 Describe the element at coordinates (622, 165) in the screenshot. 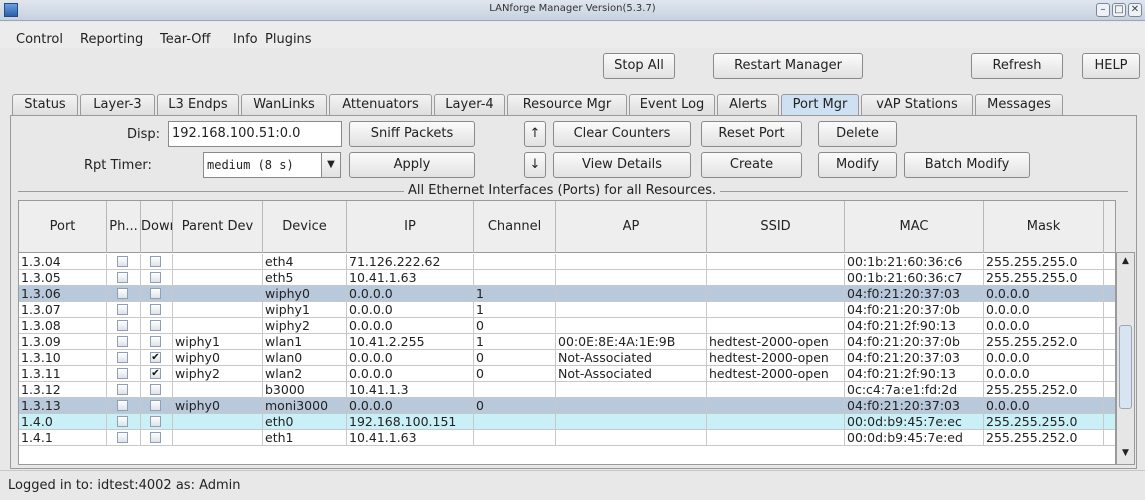

I see `view-details-button: View Details` at that location.